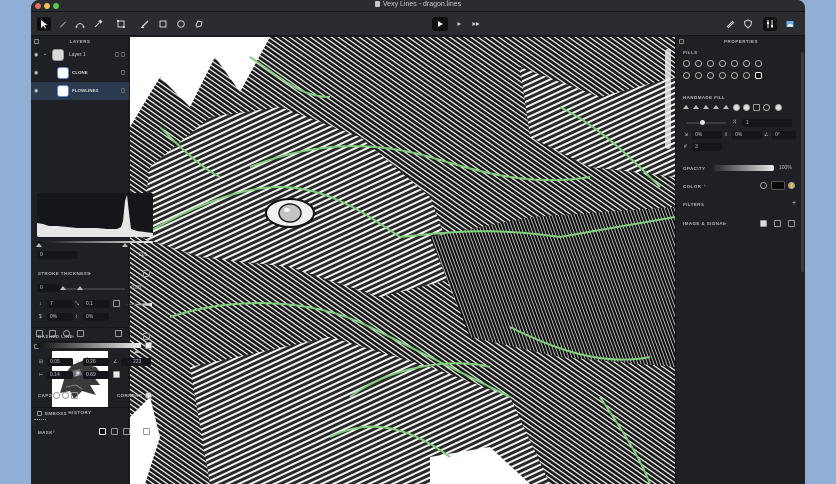 The width and height of the screenshot is (836, 484). What do you see at coordinates (89, 345) in the screenshot?
I see `dash-gradient-slider` at bounding box center [89, 345].